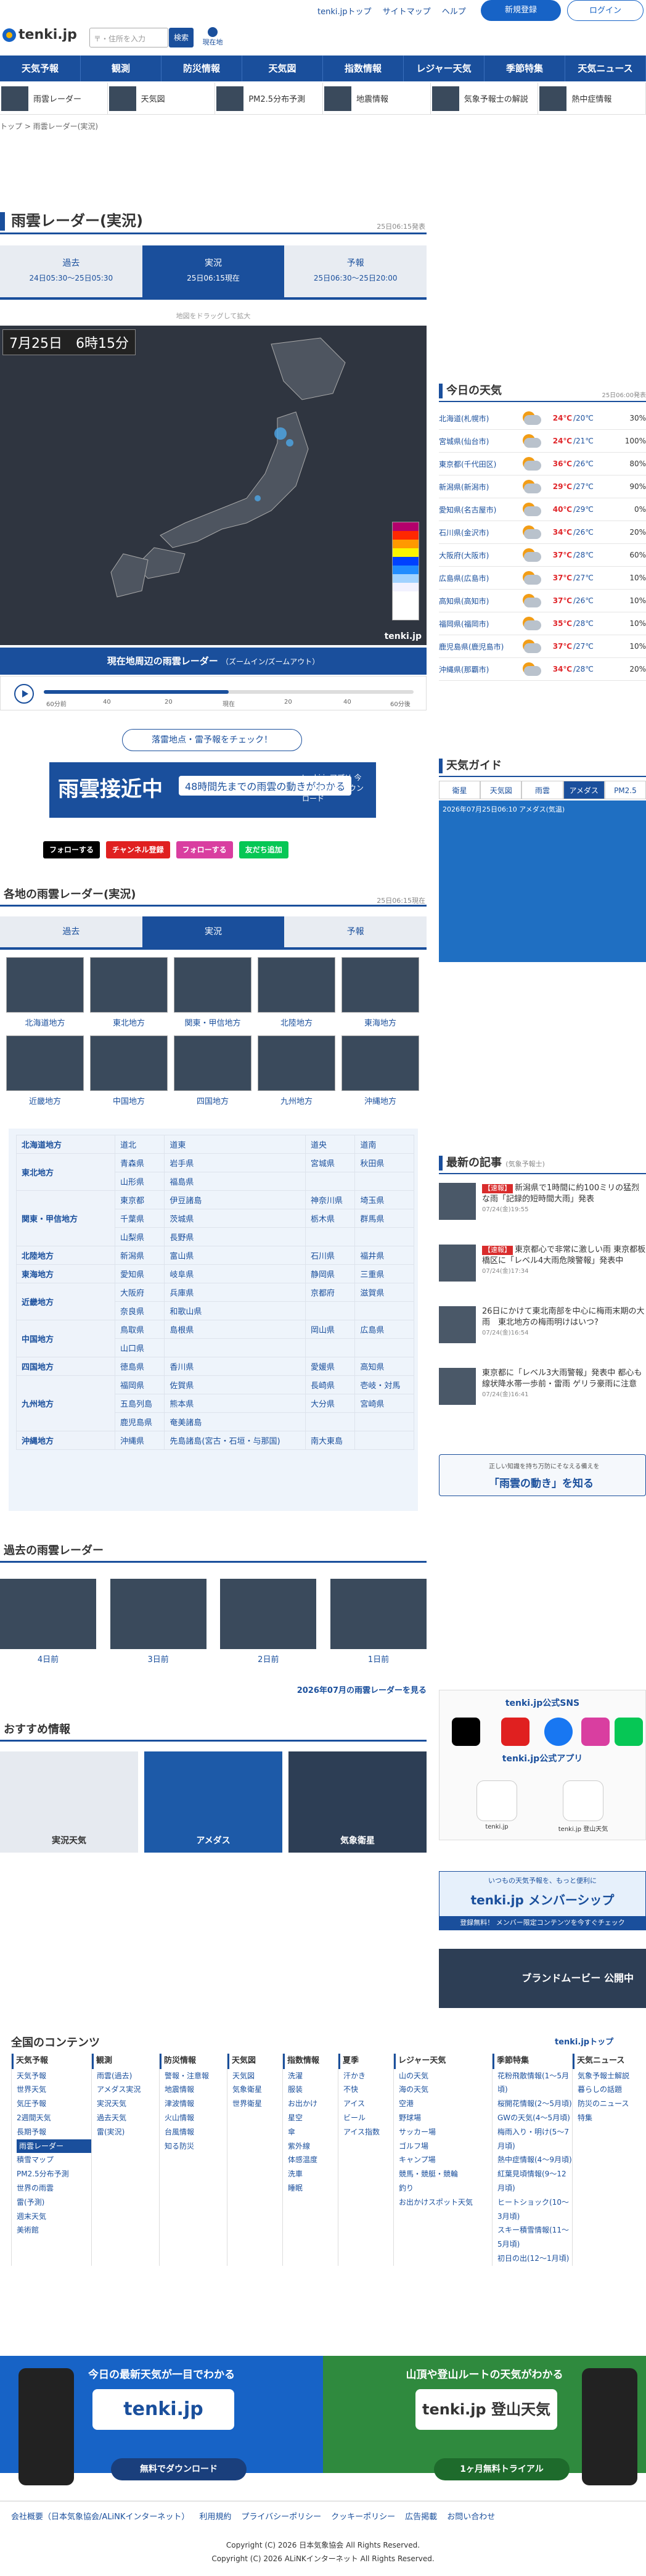  Describe the element at coordinates (129, 992) in the screenshot. I see `region-item: 東北地方` at that location.